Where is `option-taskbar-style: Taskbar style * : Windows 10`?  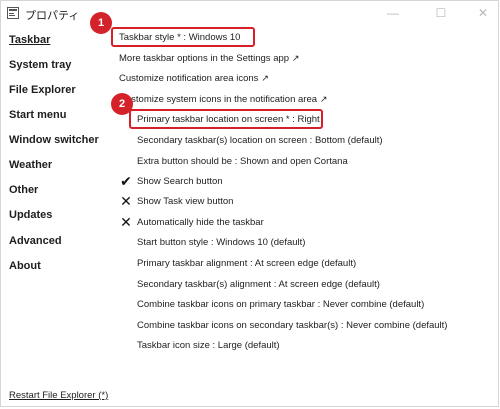 option-taskbar-style: Taskbar style * : Windows 10 is located at coordinates (179, 37).